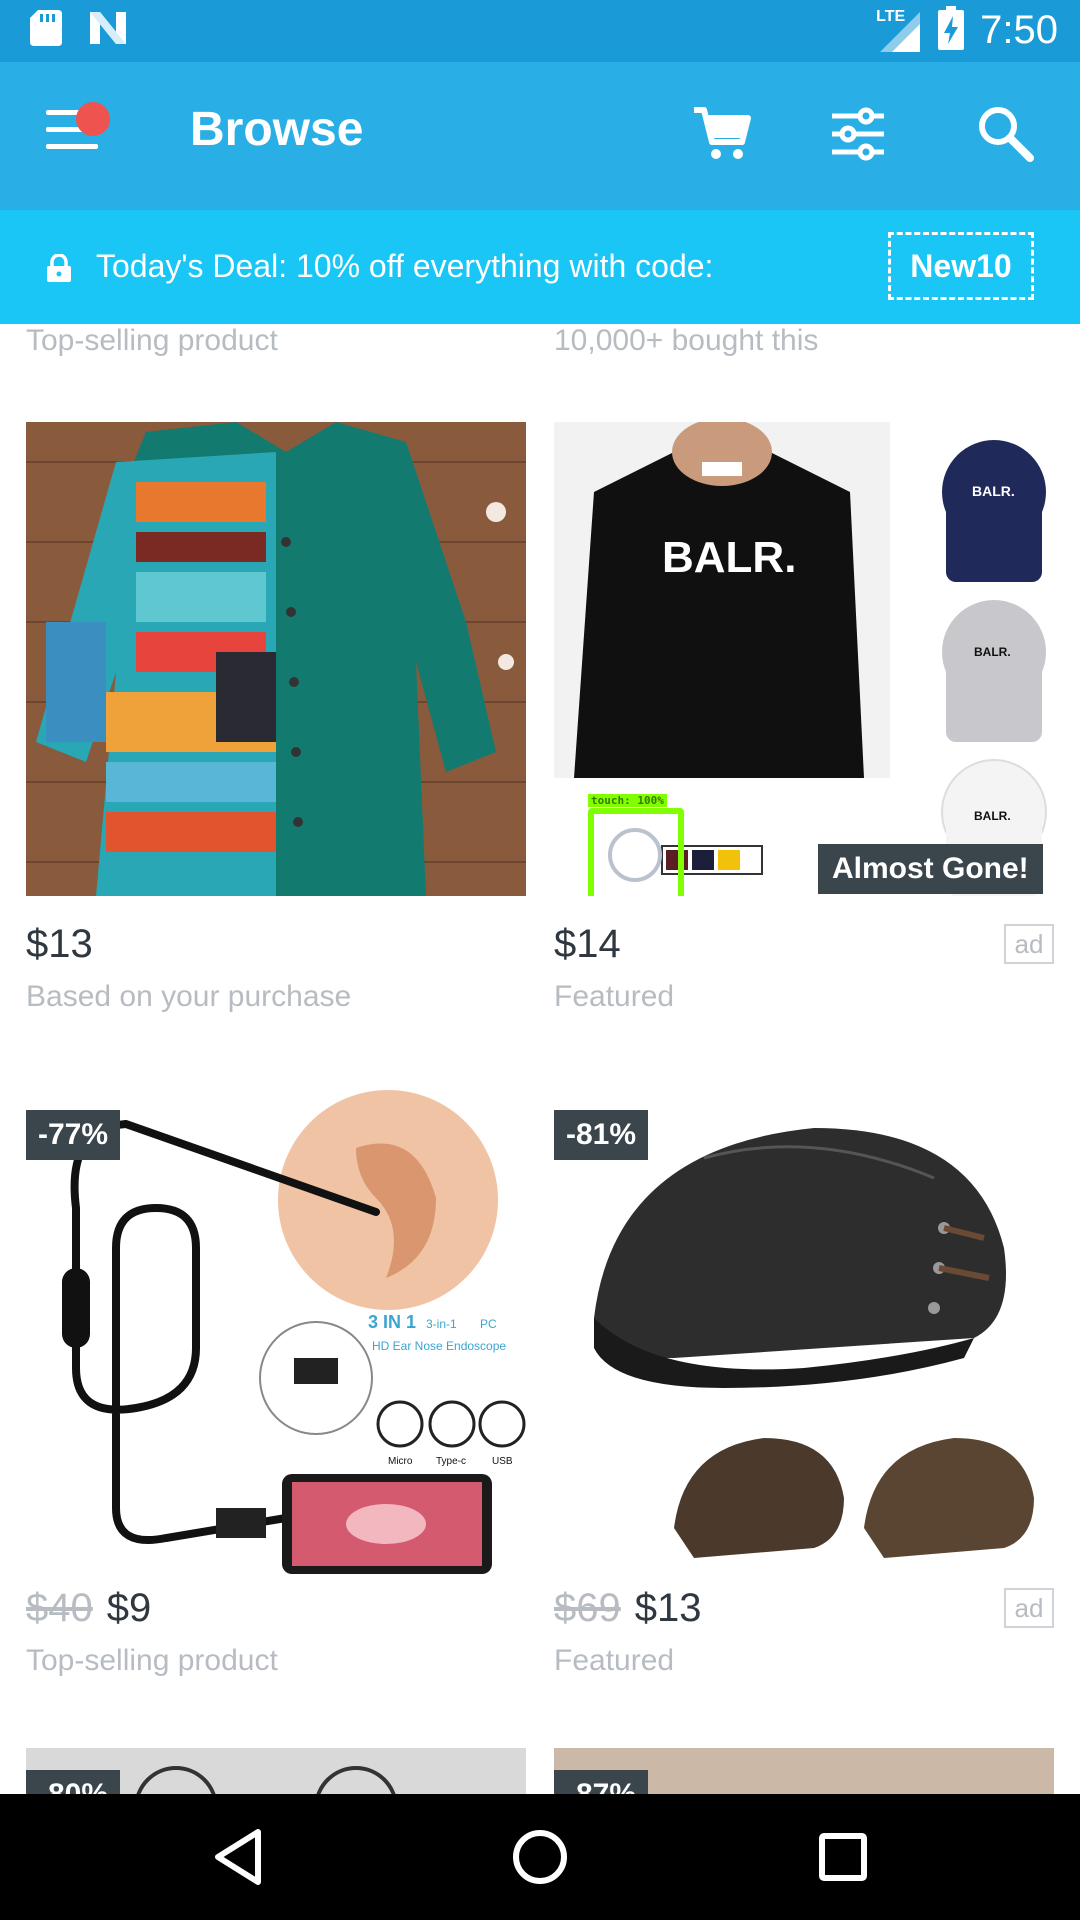 The width and height of the screenshot is (1080, 1920). What do you see at coordinates (73, 1782) in the screenshot?
I see `discount-badge: -80%` at bounding box center [73, 1782].